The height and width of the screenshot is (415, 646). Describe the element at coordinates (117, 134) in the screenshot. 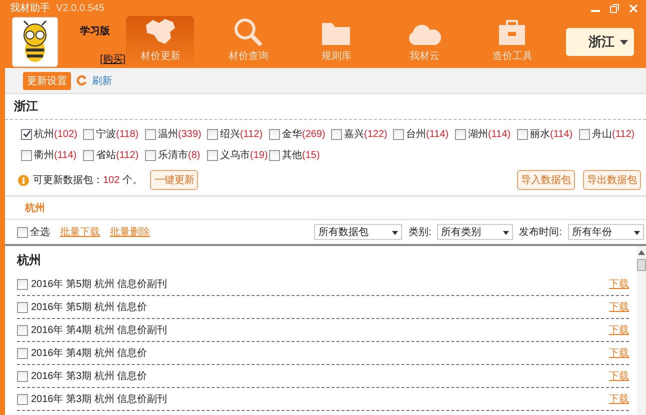

I see `city-option: 宁波(118)` at that location.